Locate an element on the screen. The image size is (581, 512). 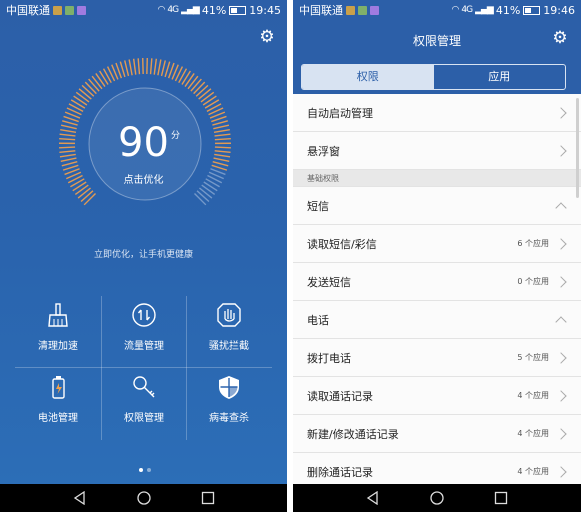
row-label: 自动启动管理 is located at coordinates (340, 113).